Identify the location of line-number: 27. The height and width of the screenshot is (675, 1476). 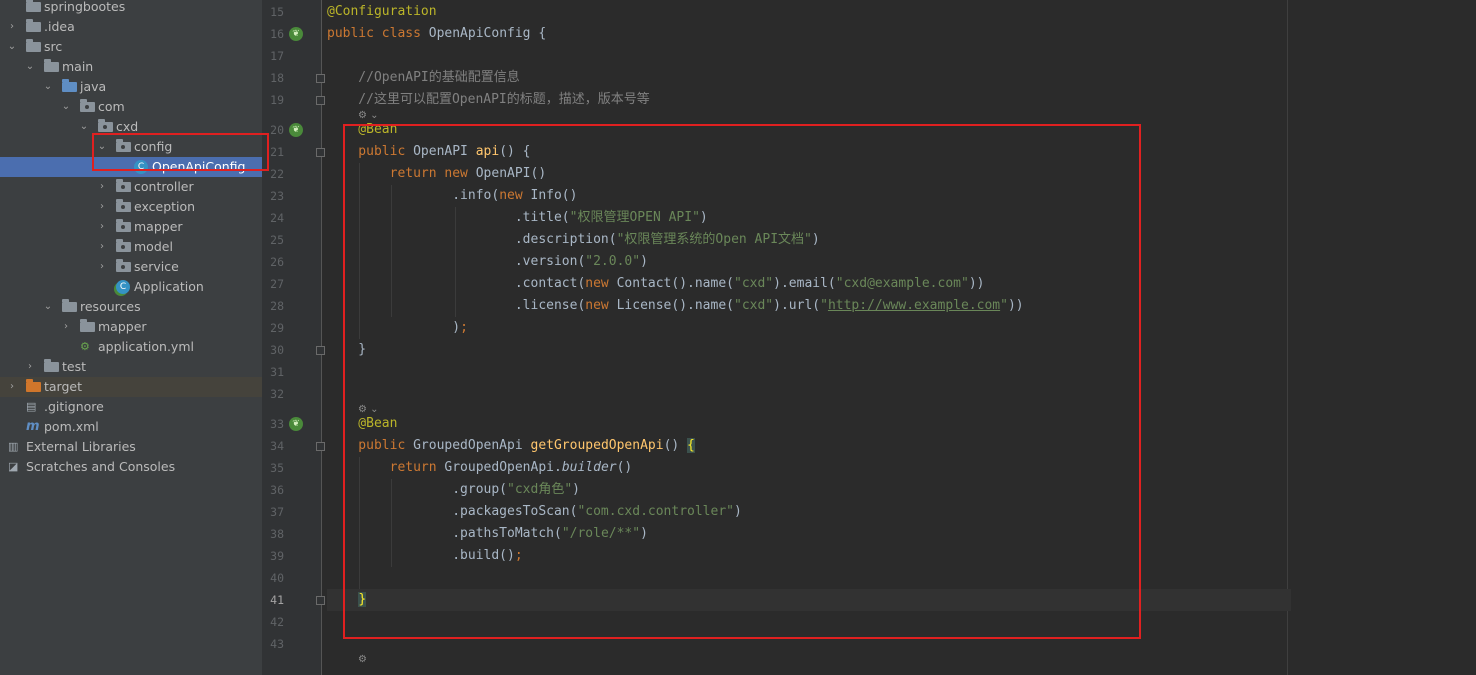
(277, 284).